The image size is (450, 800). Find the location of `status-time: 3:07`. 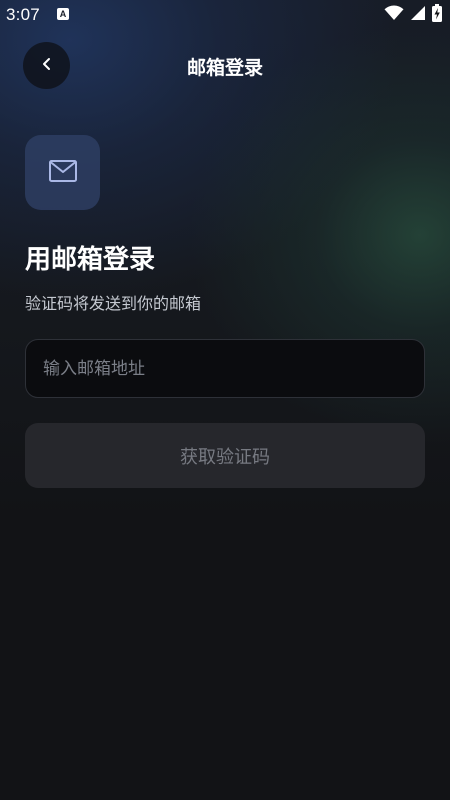

status-time: 3:07 is located at coordinates (23, 14).